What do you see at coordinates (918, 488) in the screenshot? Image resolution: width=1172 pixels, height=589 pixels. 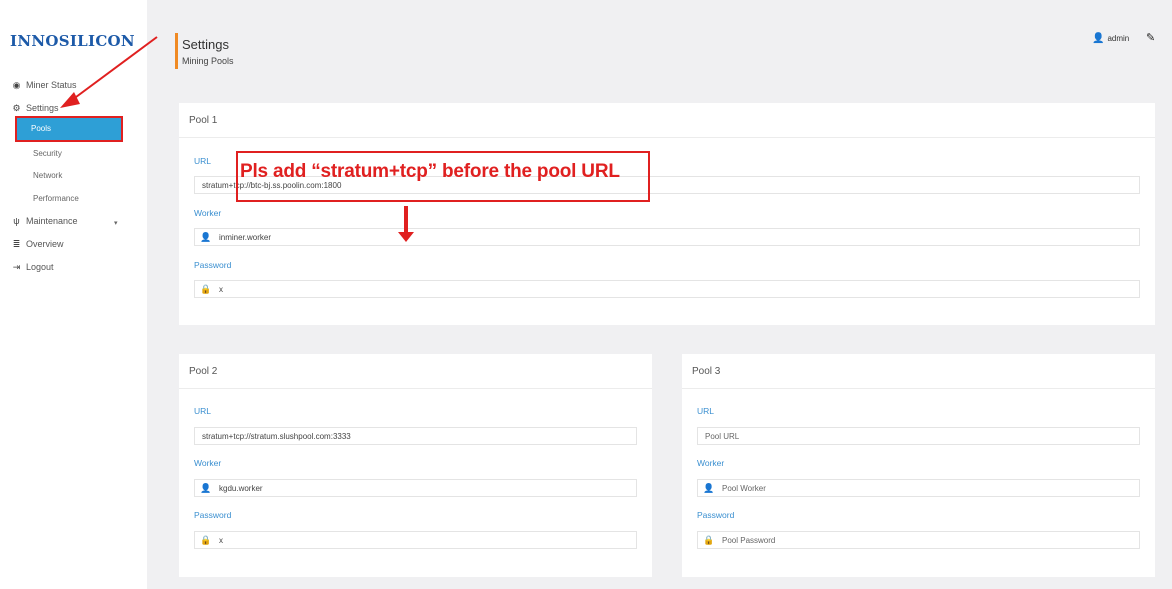 I see `pool-3-worker-input: 👤 Pool Worker` at bounding box center [918, 488].